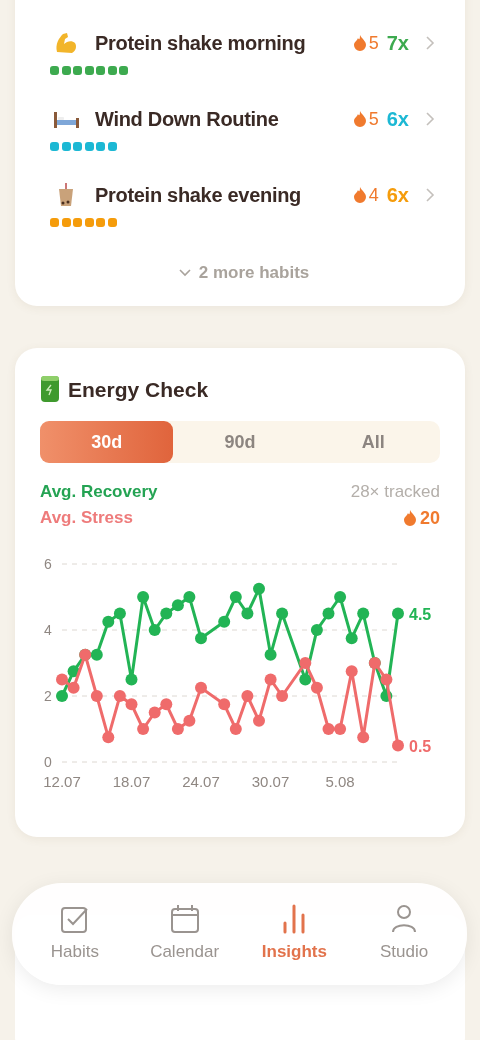  Describe the element at coordinates (50, 389) in the screenshot. I see `battery-icon` at that location.